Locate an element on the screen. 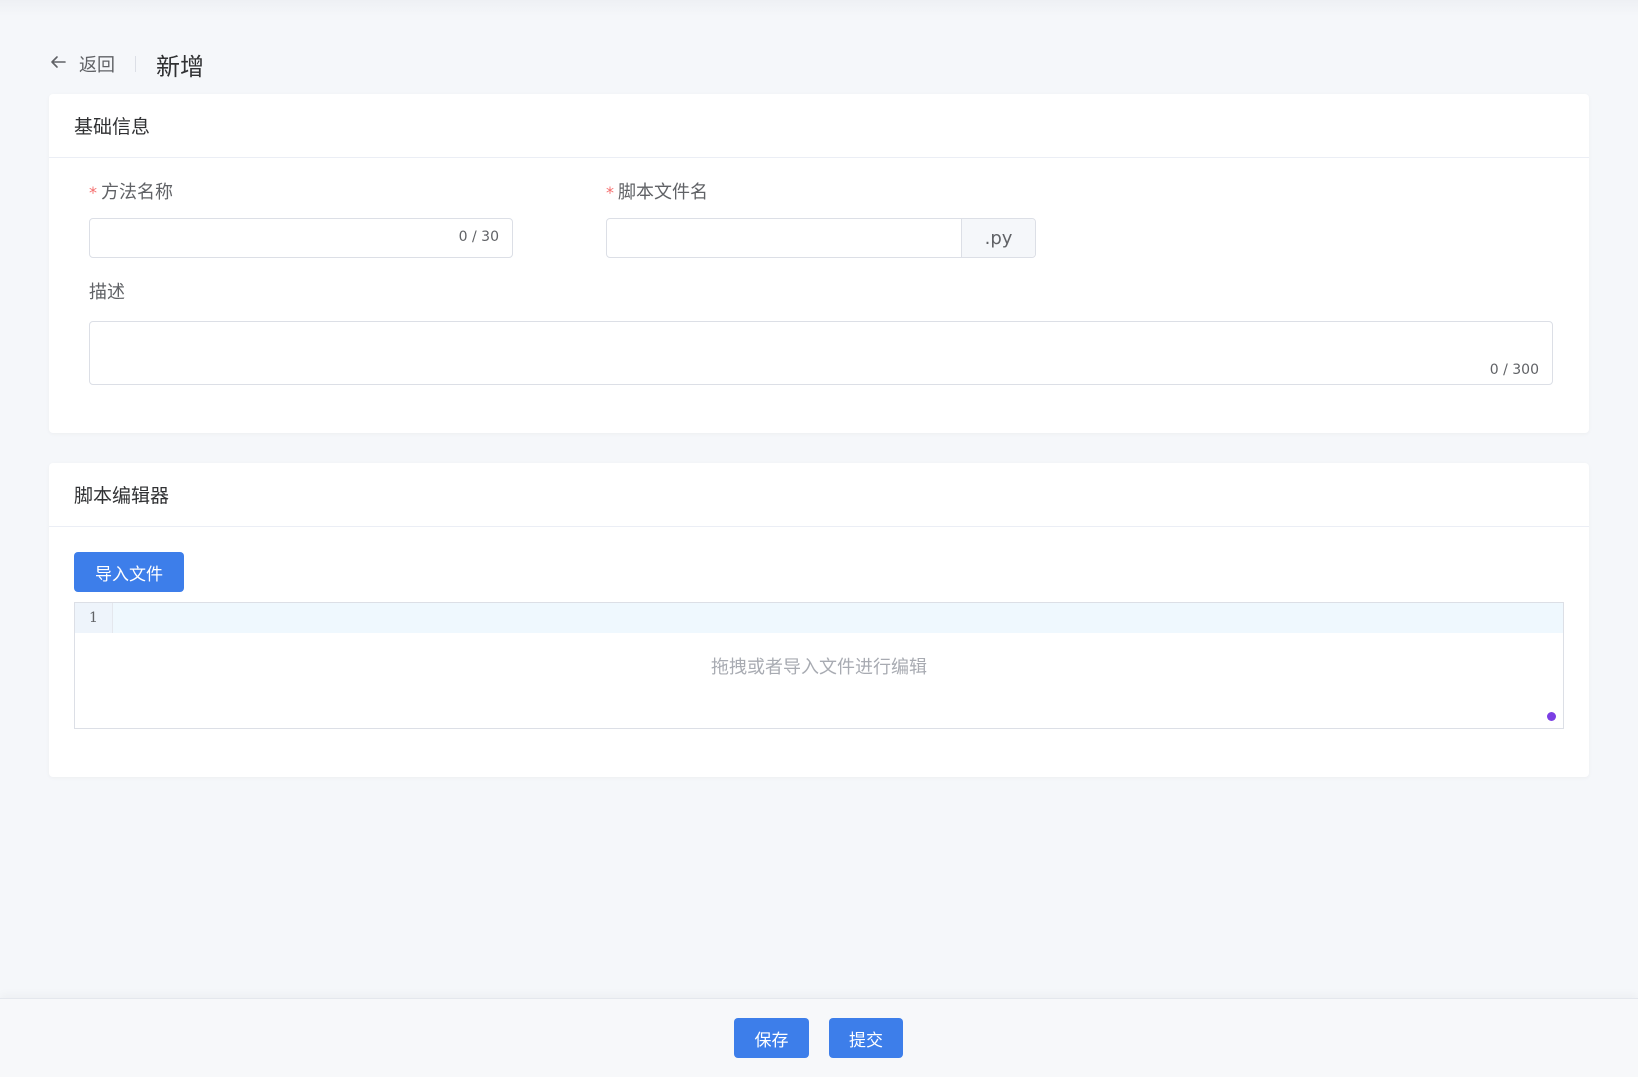 Image resolution: width=1638 pixels, height=1077 pixels. footer-bar: 保存 提交 is located at coordinates (819, 1037).